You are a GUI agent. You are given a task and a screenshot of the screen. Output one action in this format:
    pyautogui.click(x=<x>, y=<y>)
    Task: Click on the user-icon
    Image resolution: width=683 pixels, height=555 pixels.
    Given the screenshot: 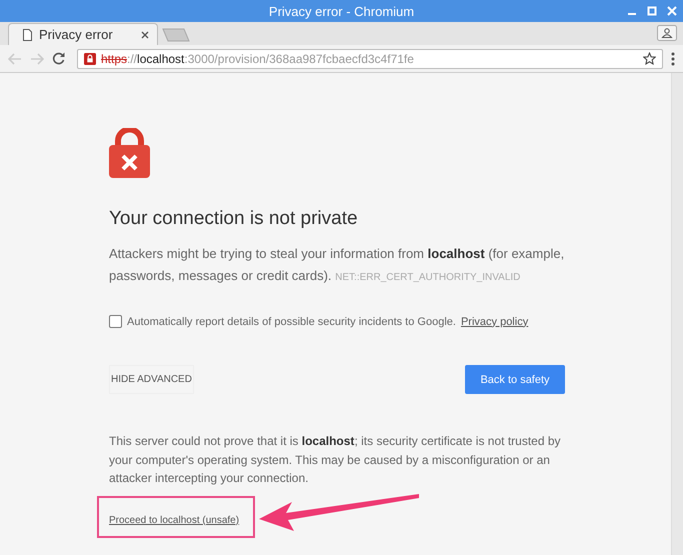 What is the action you would take?
    pyautogui.click(x=667, y=33)
    